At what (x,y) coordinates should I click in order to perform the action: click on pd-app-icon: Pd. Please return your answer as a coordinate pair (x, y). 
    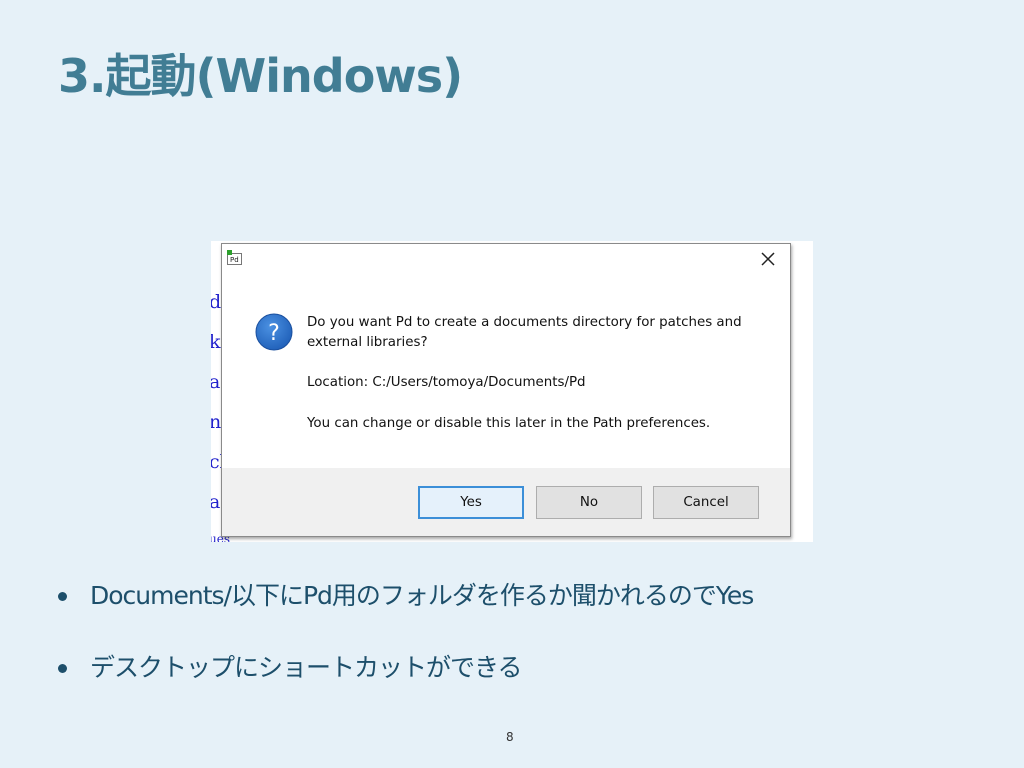
    Looking at the image, I should click on (235, 258).